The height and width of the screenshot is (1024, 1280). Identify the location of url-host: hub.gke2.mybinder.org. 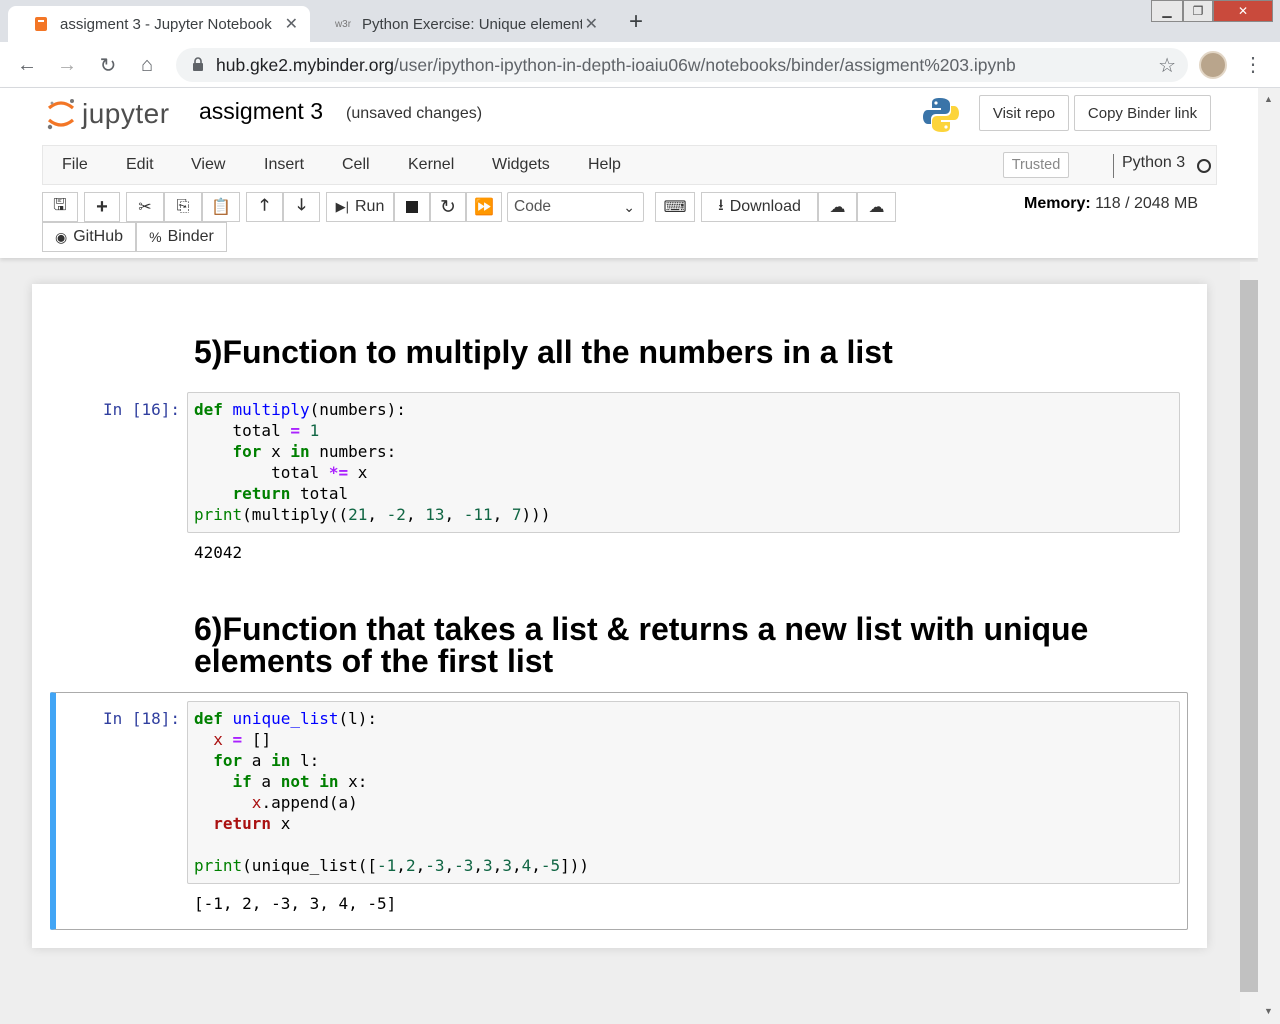
(305, 64).